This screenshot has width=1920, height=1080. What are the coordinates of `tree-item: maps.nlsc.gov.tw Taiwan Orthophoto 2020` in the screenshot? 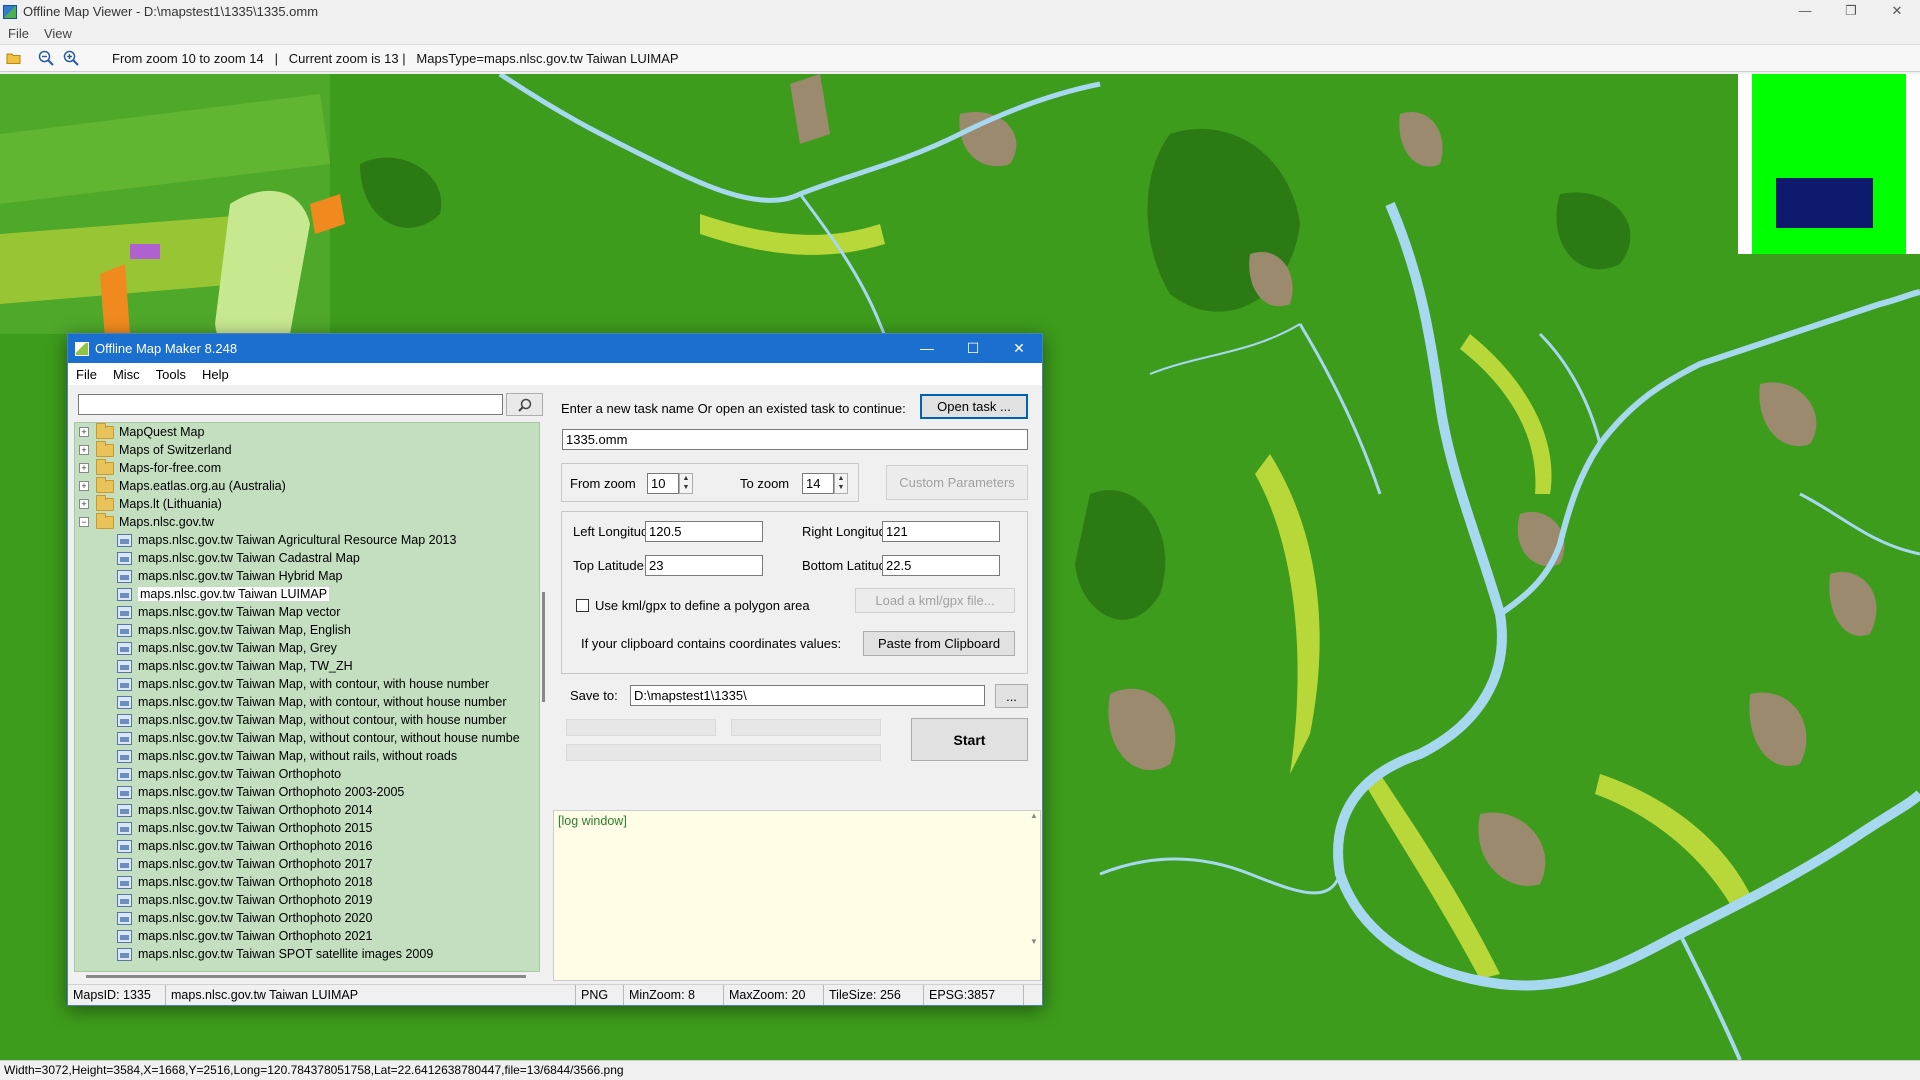 It's located at (307, 918).